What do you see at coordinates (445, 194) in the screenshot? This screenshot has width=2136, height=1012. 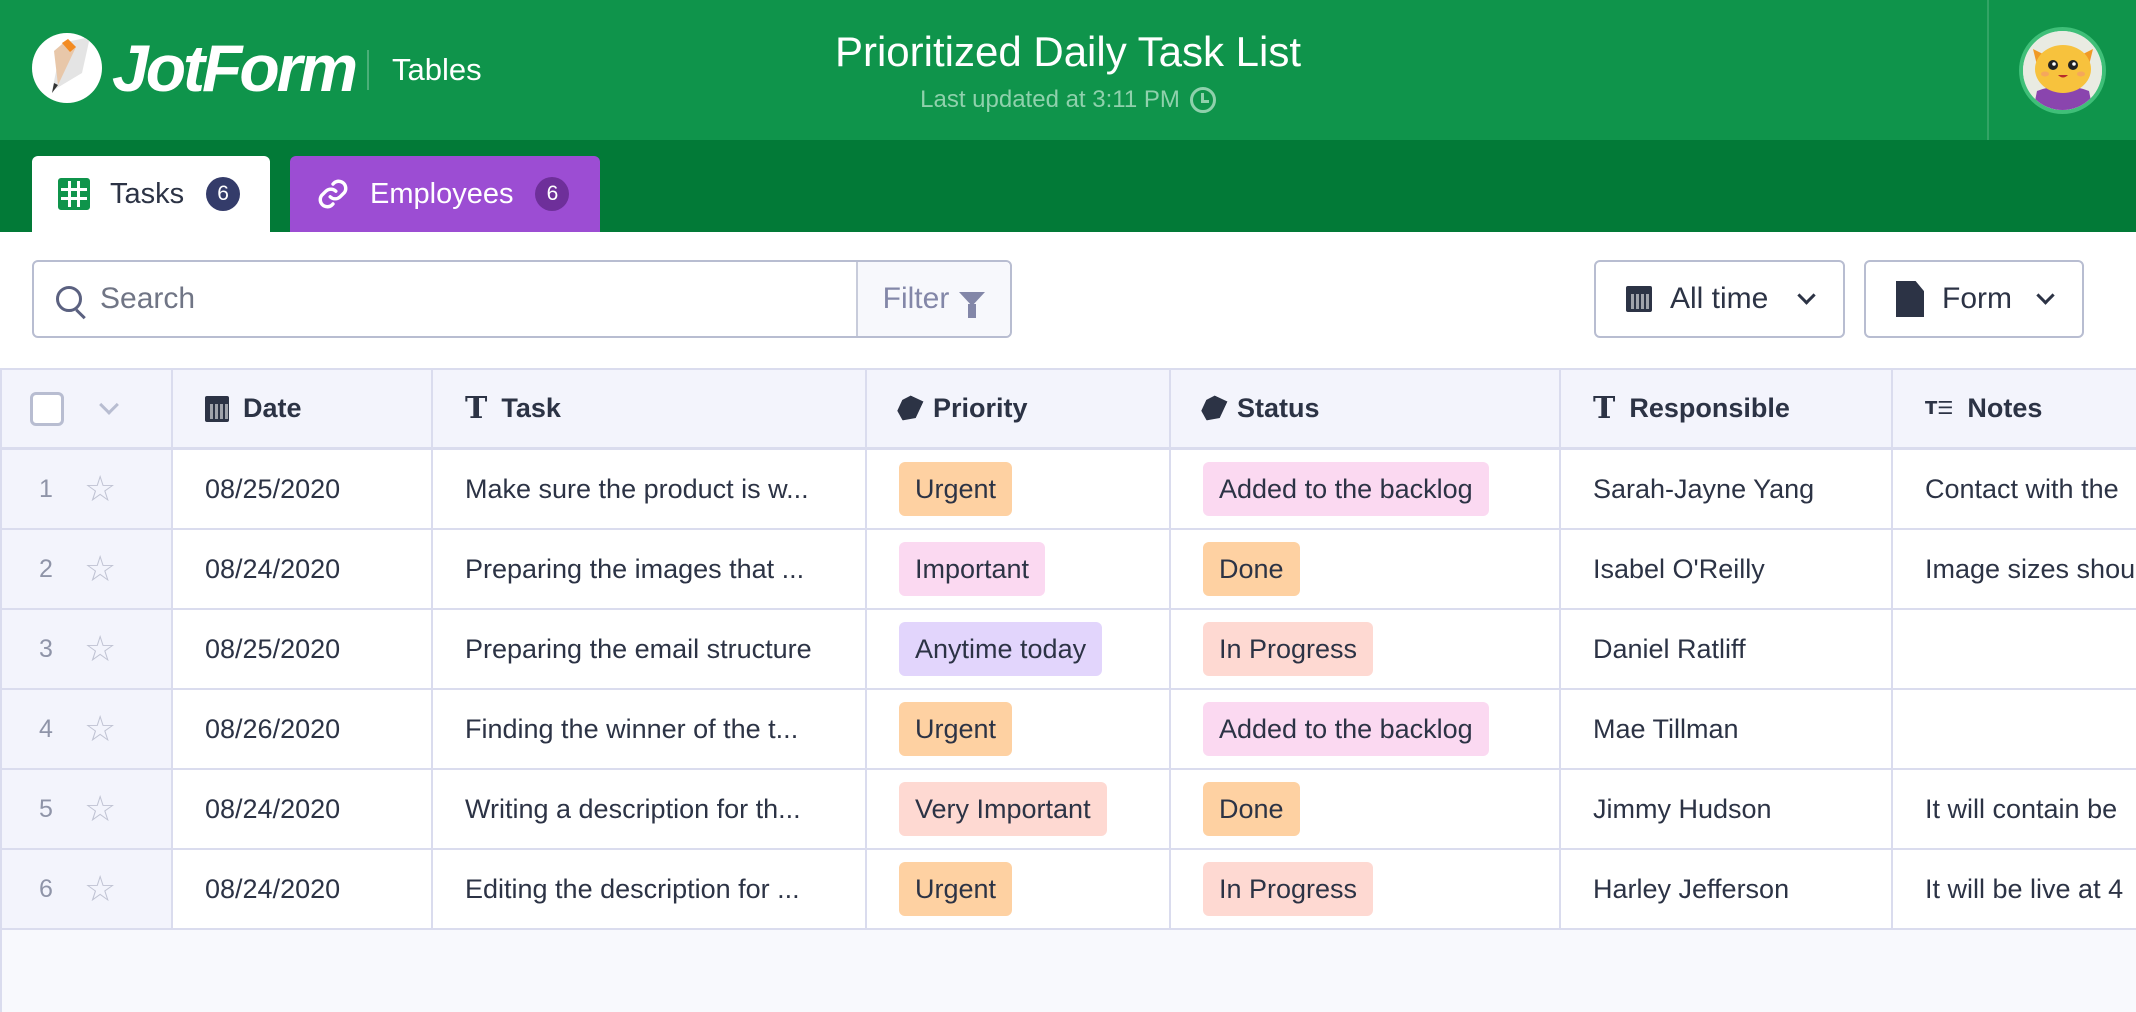 I see `tab-employees: Employees 6` at bounding box center [445, 194].